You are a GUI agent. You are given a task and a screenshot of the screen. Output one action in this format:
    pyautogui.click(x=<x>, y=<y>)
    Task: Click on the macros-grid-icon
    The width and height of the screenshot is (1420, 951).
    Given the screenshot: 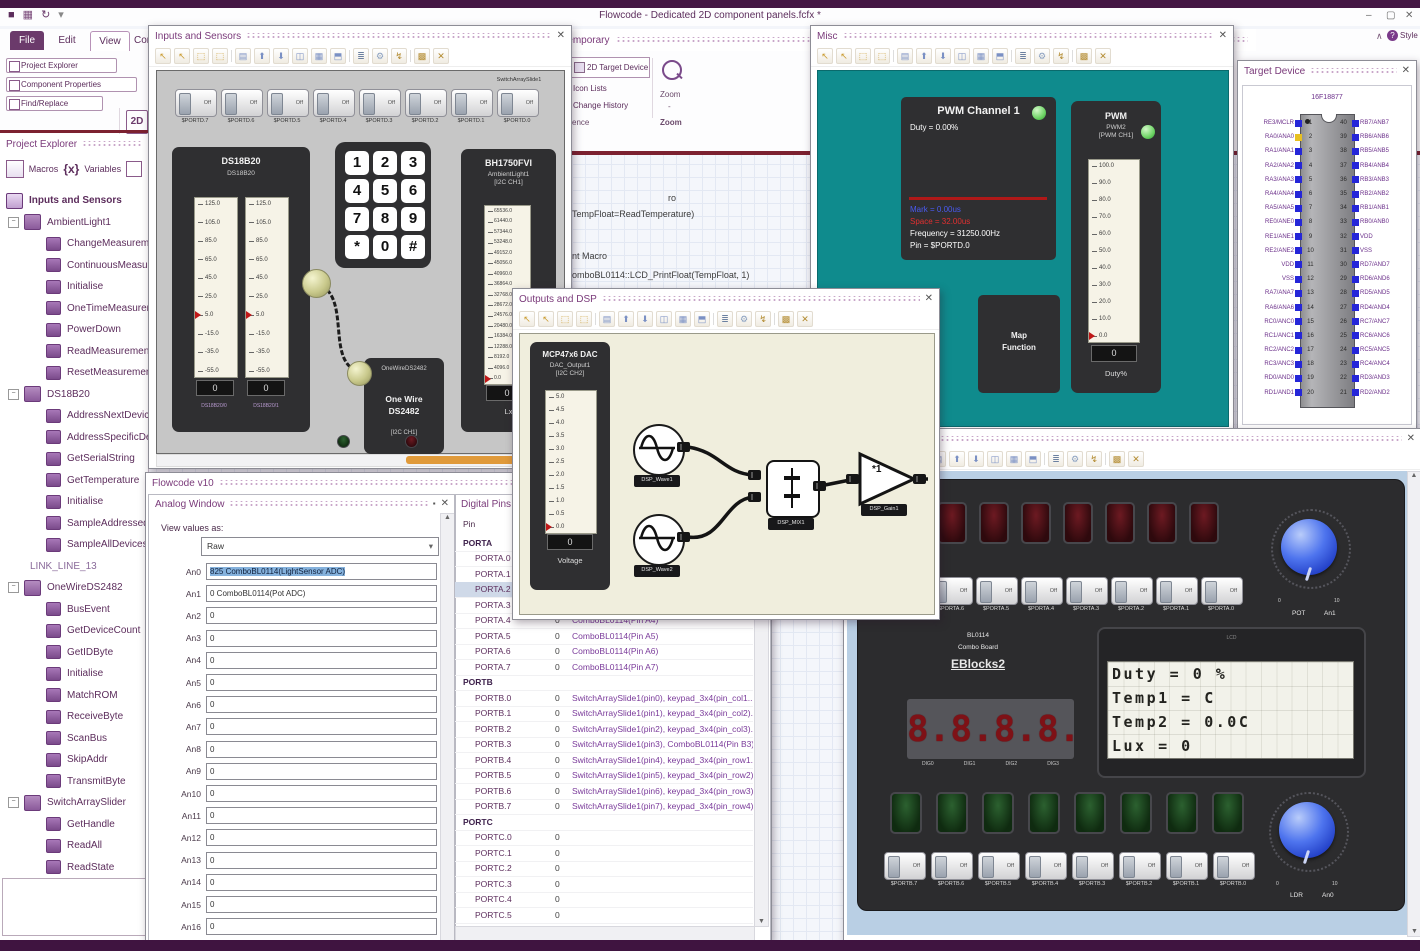 What is the action you would take?
    pyautogui.click(x=15, y=169)
    